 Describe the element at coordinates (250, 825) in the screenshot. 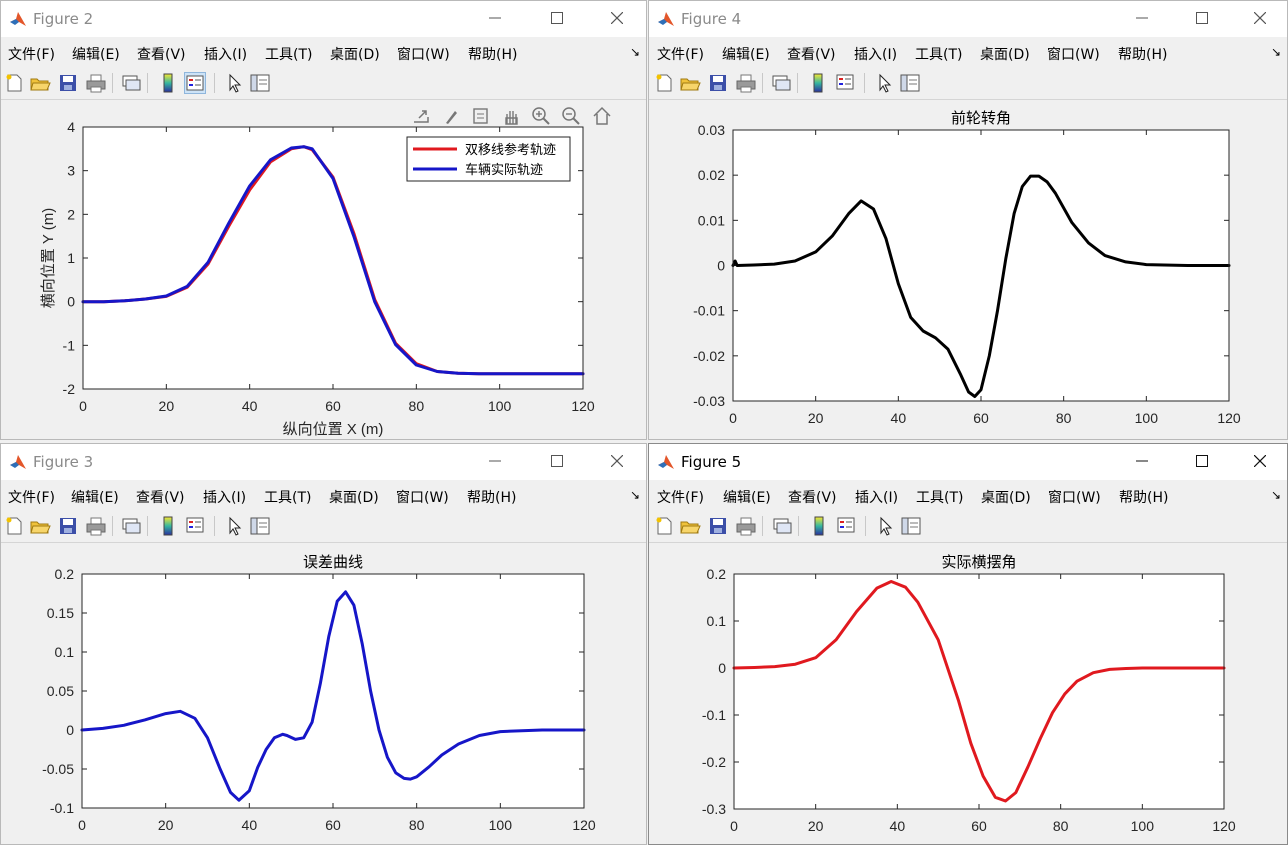

I see `x-tick-label: 40` at that location.